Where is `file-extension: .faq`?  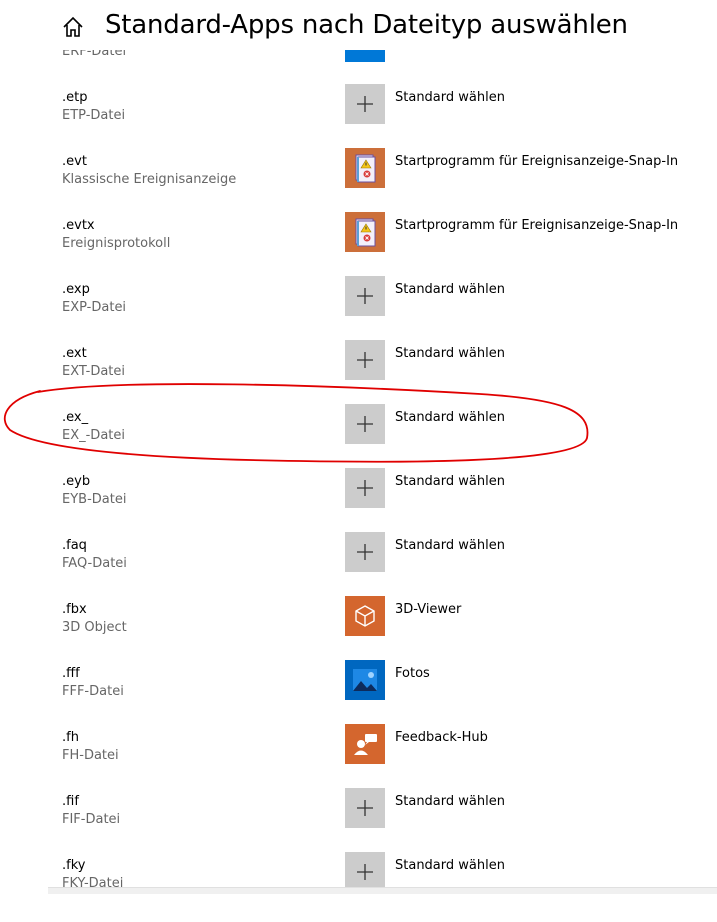 file-extension: .faq is located at coordinates (74, 545).